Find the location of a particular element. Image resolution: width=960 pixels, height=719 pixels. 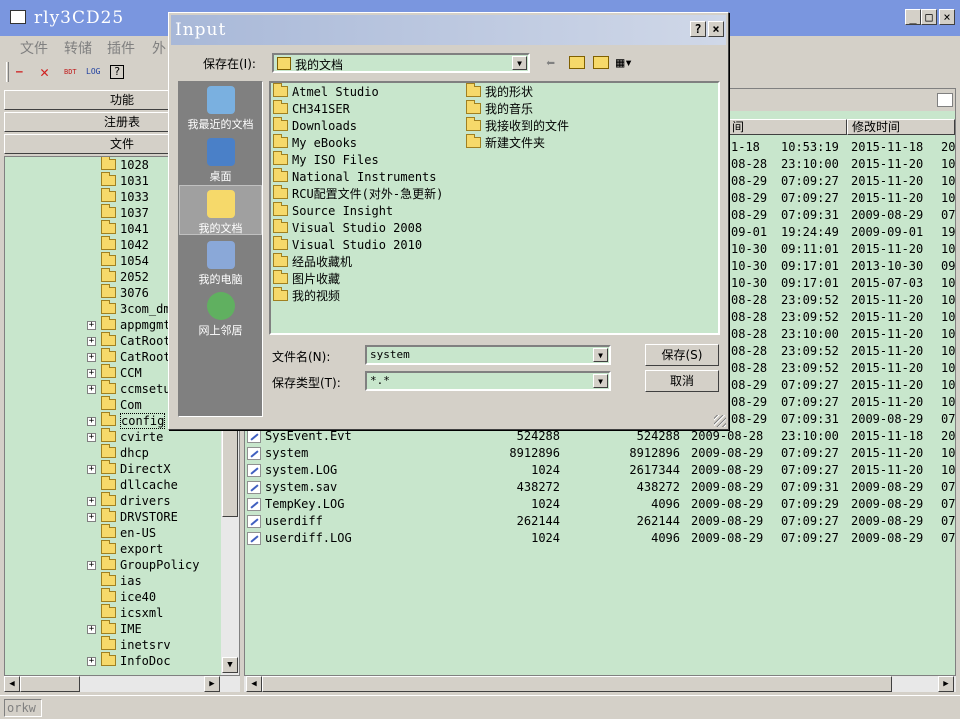

help-icon: ? is located at coordinates (117, 72).